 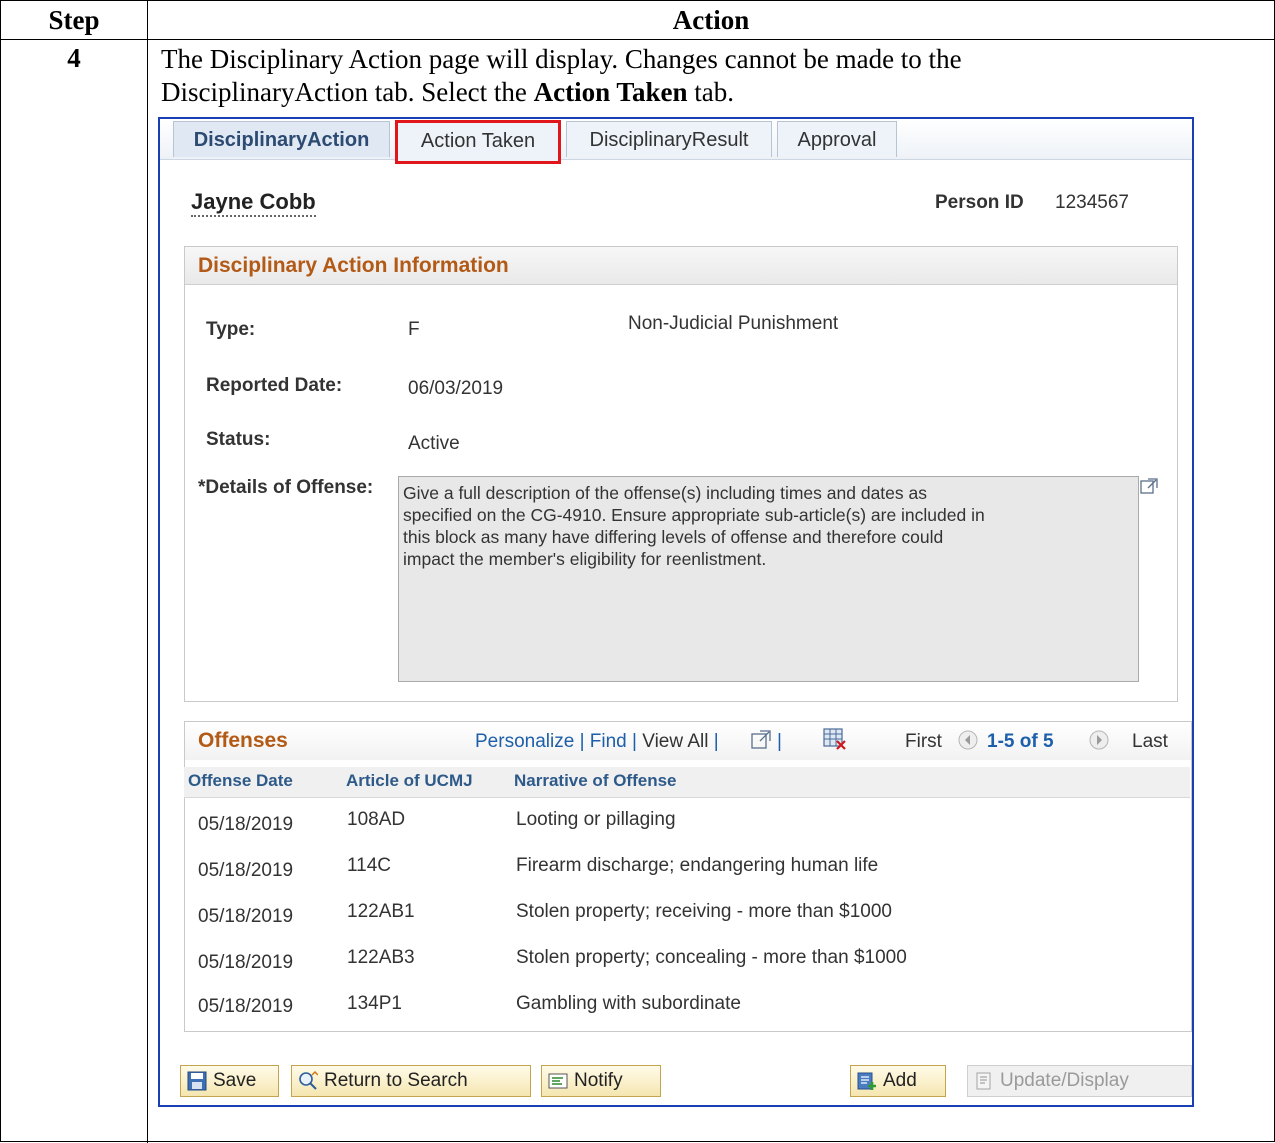 I want to click on save-label: Save, so click(x=235, y=1080).